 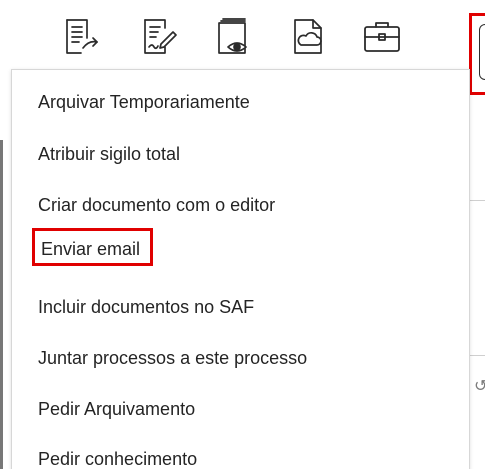 I want to click on background-divider-lower, so click(x=477, y=355).